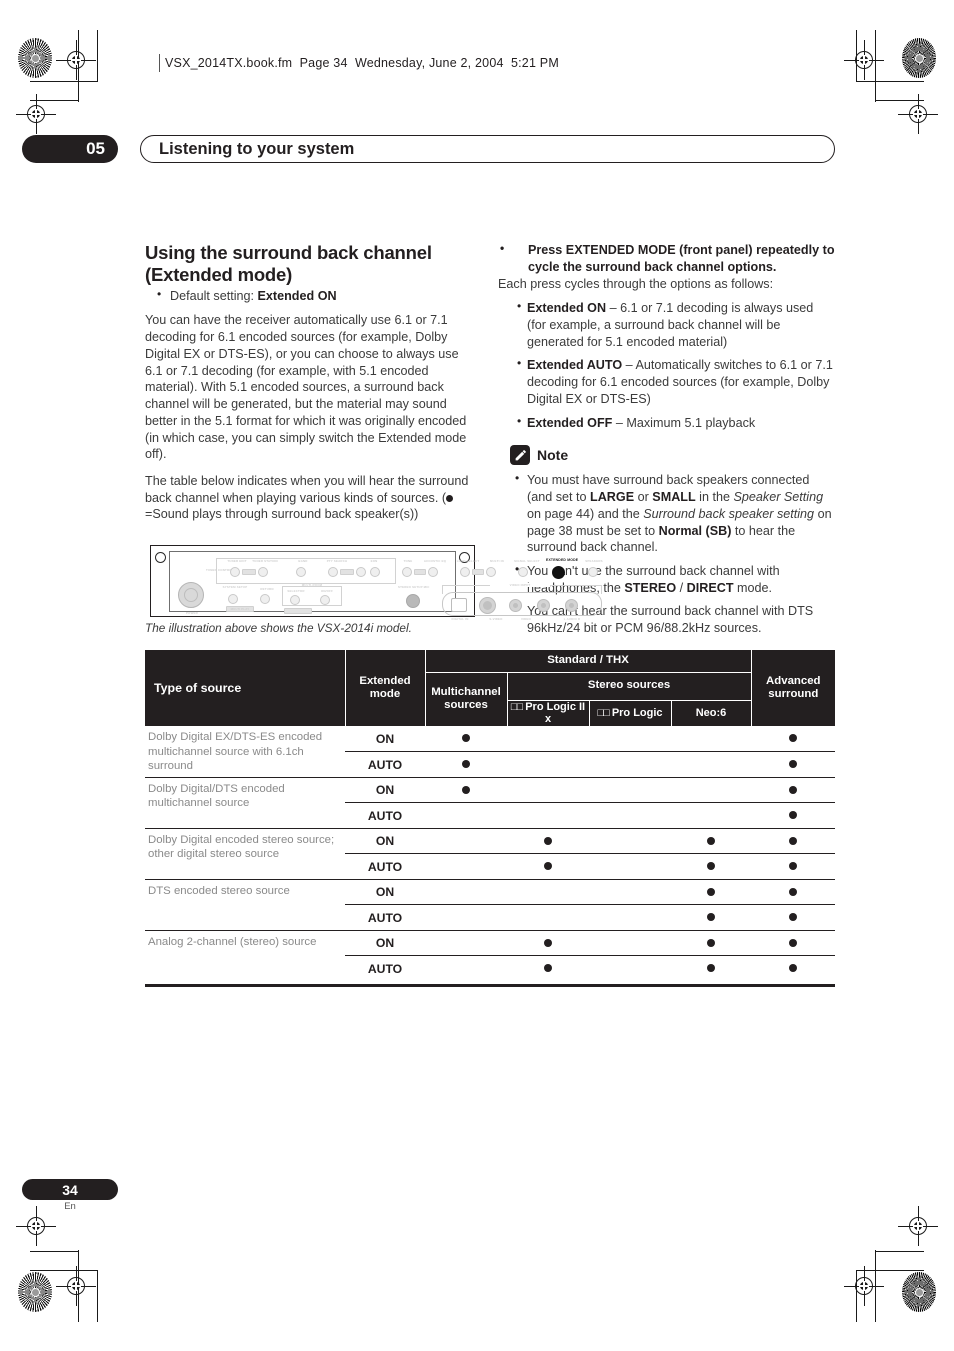 Image resolution: width=954 pixels, height=1351 pixels. I want to click on return-button, so click(265, 599).